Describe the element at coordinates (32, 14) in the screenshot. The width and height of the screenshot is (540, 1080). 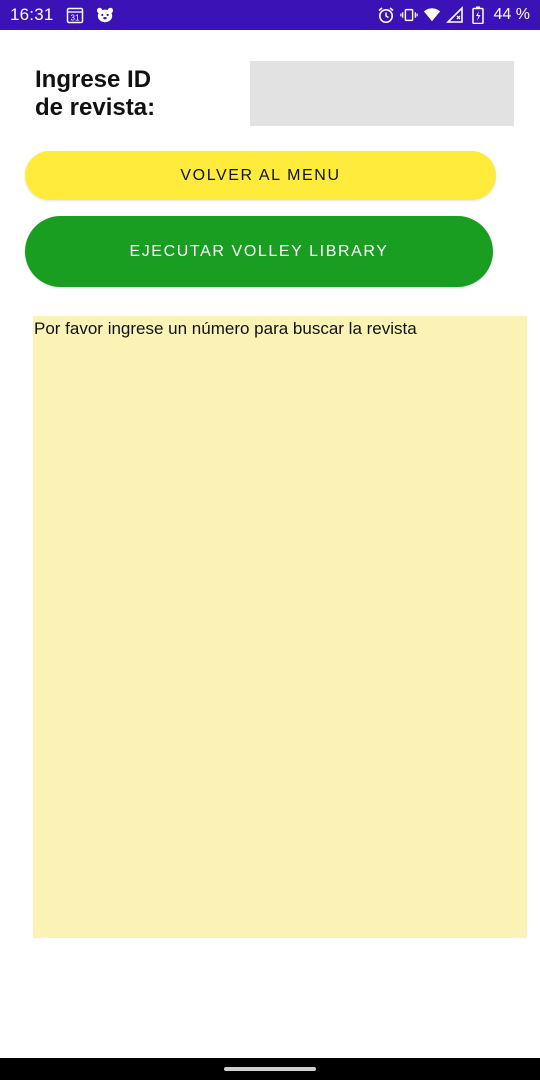
I see `status-time: 16:31` at that location.